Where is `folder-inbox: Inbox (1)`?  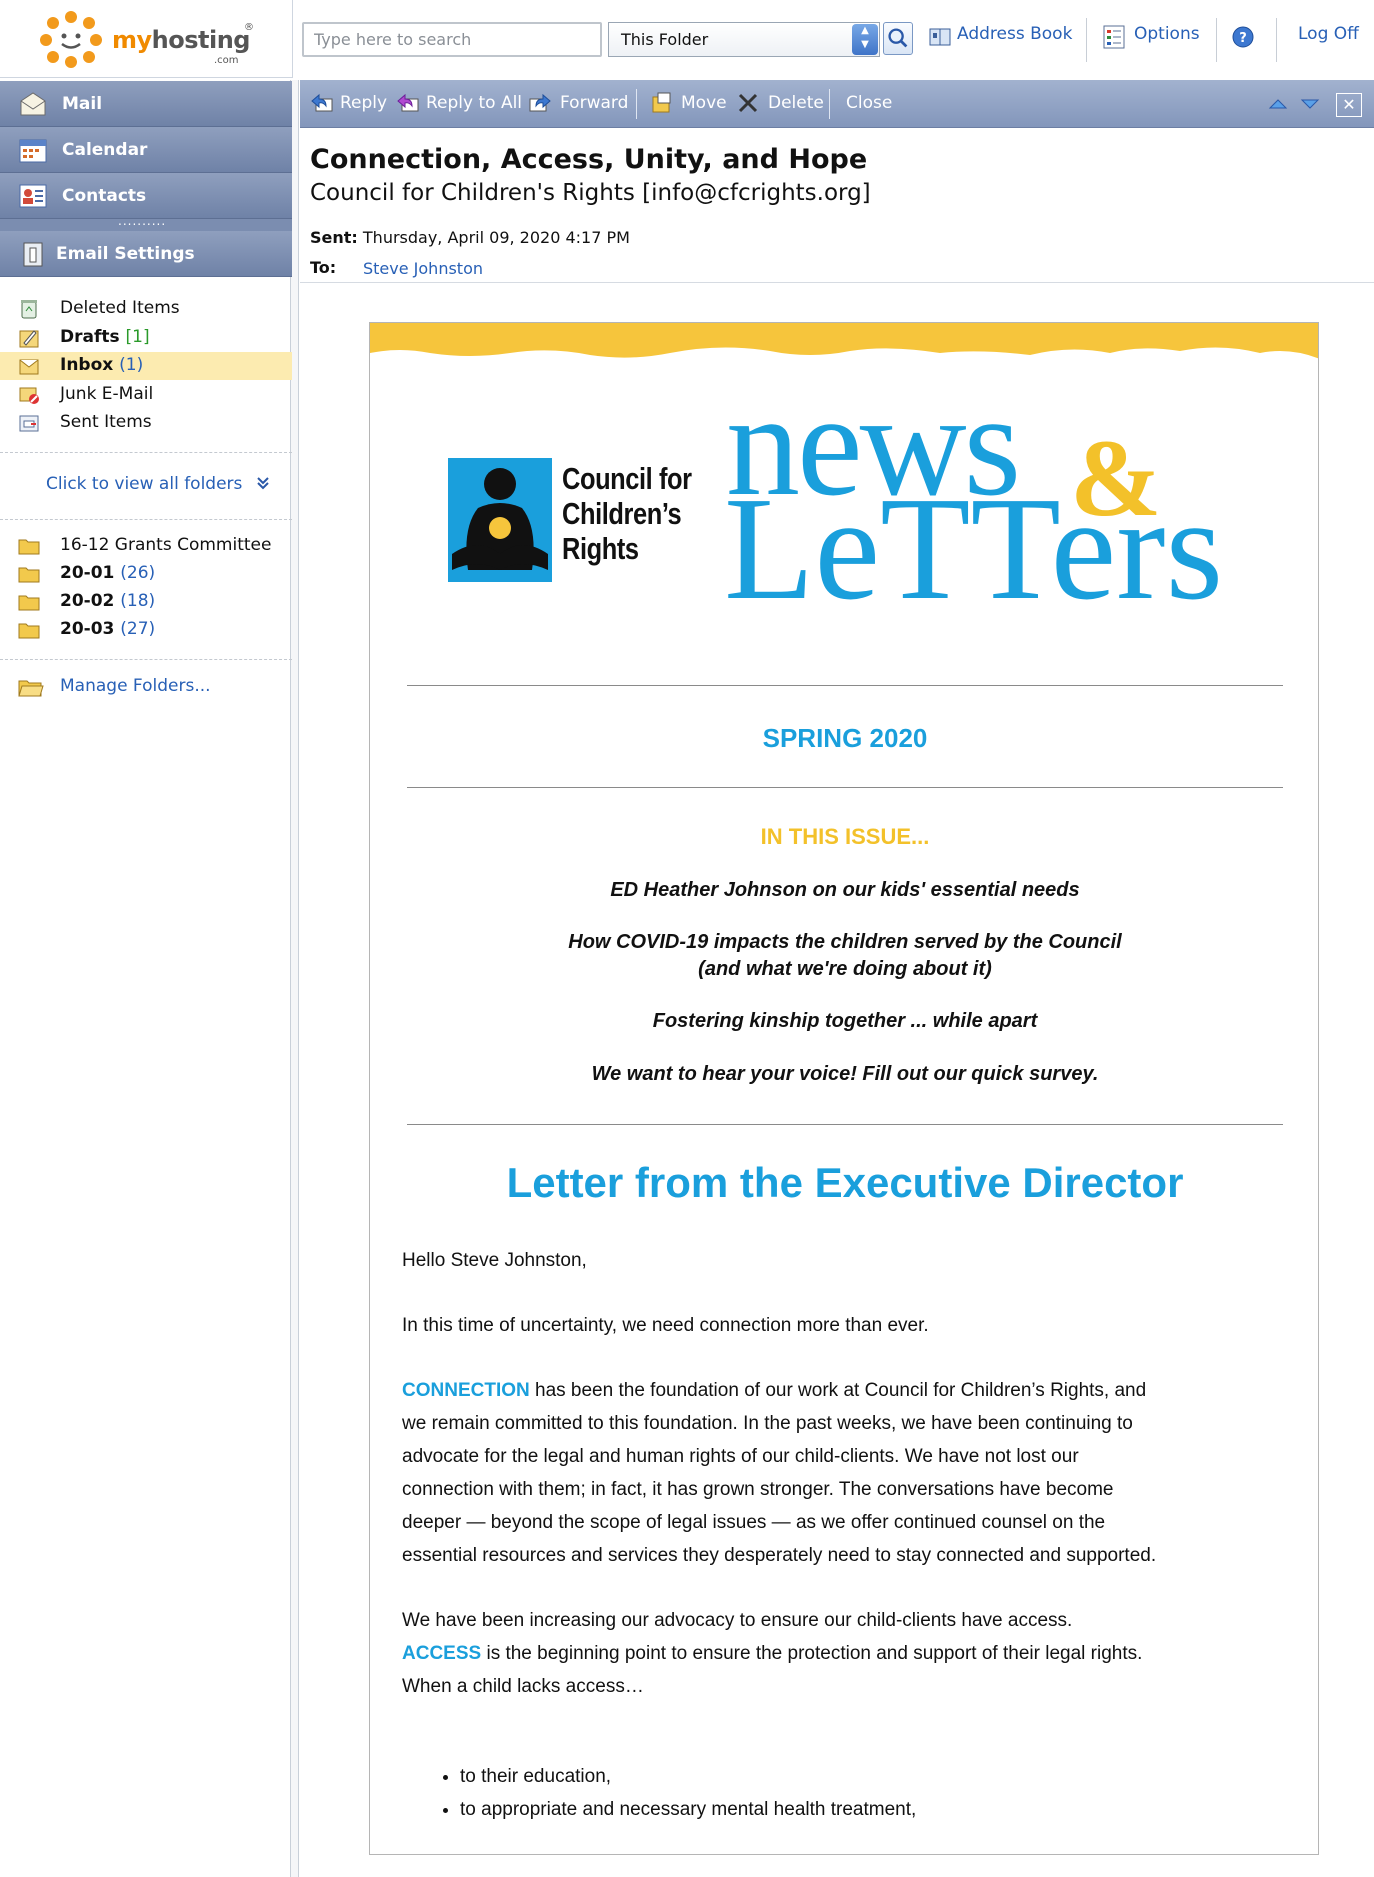 folder-inbox: Inbox (1) is located at coordinates (146, 366).